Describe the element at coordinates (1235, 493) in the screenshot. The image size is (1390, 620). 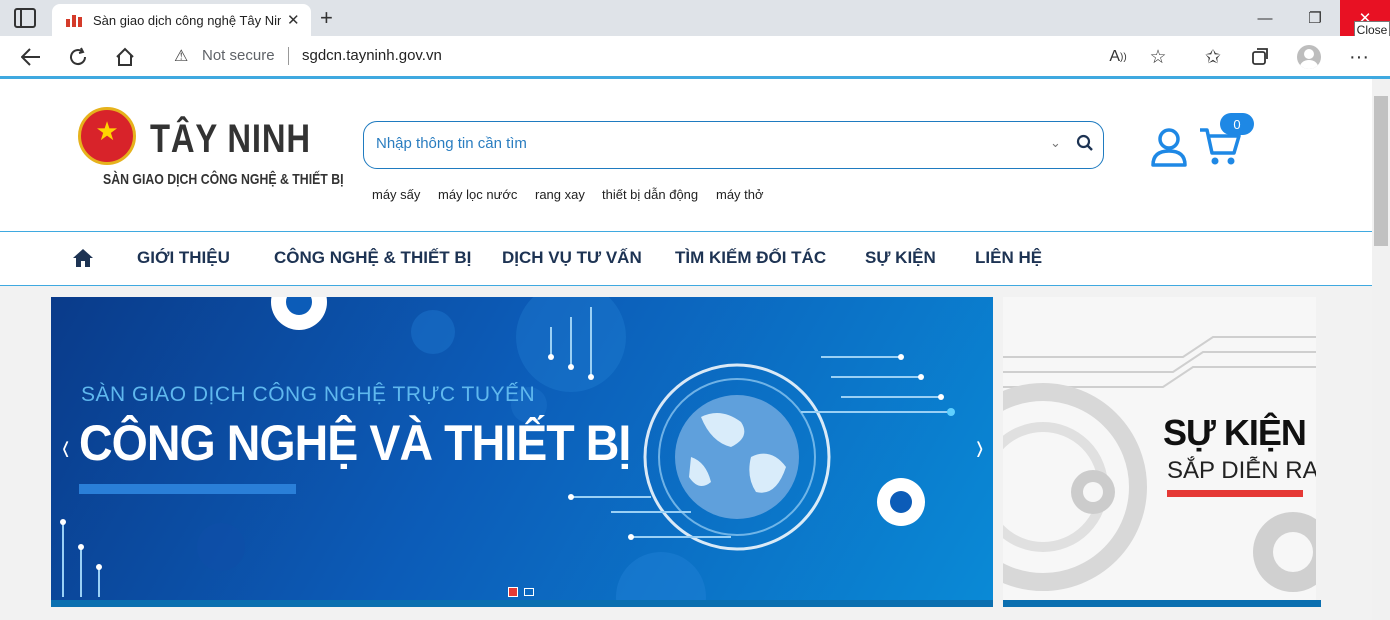
I see `side-banner-red-line` at that location.